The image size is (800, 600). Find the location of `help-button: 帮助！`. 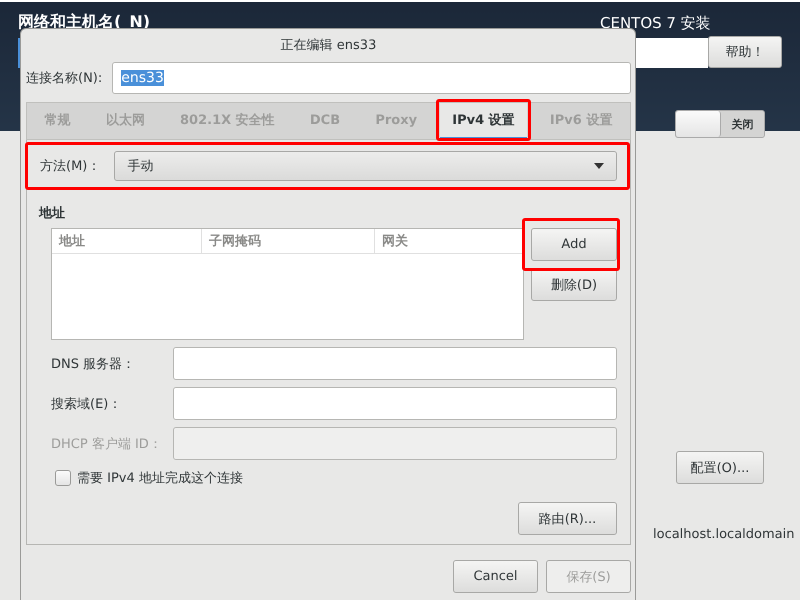

help-button: 帮助！ is located at coordinates (745, 52).